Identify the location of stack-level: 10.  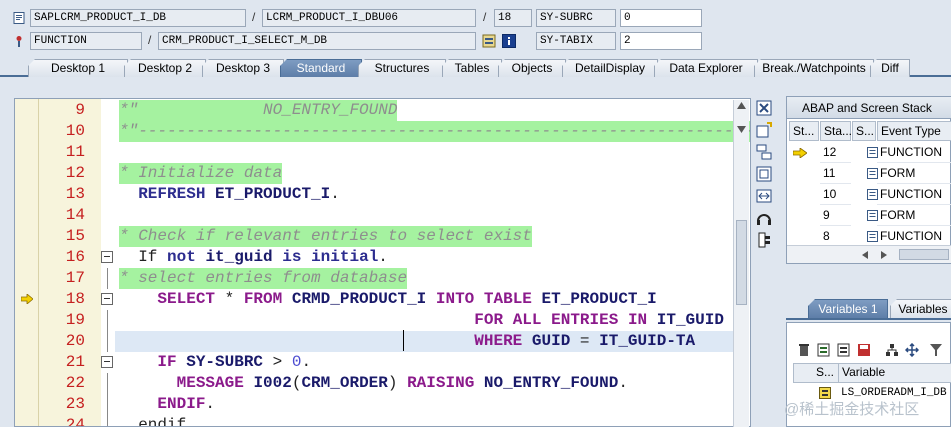
(835, 194).